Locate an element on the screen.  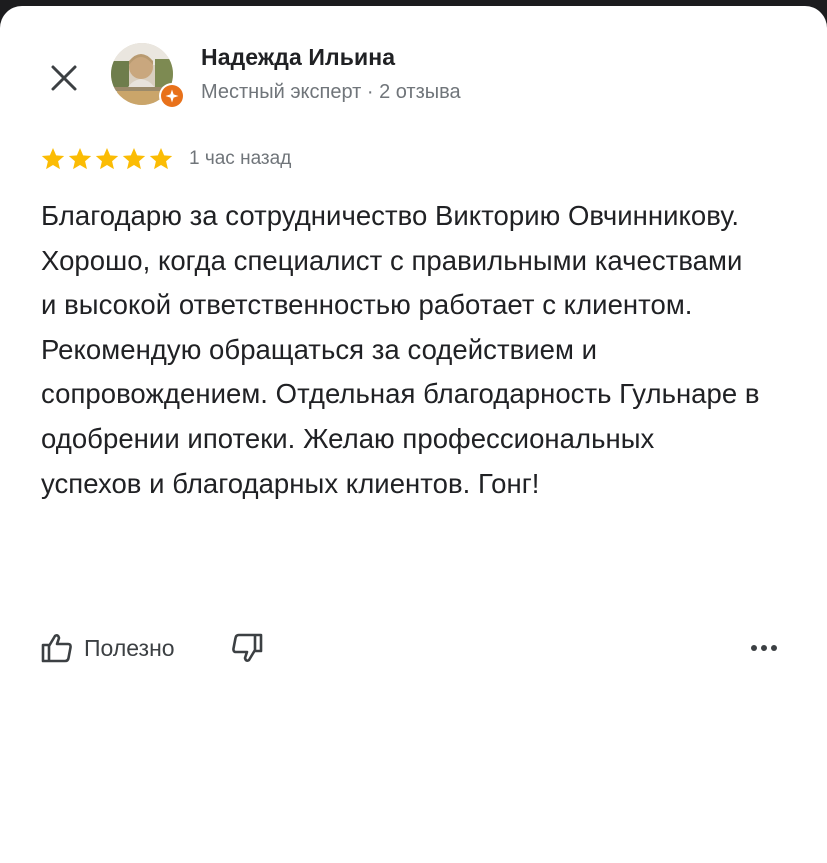
helpful-label: Полезно is located at coordinates (129, 647).